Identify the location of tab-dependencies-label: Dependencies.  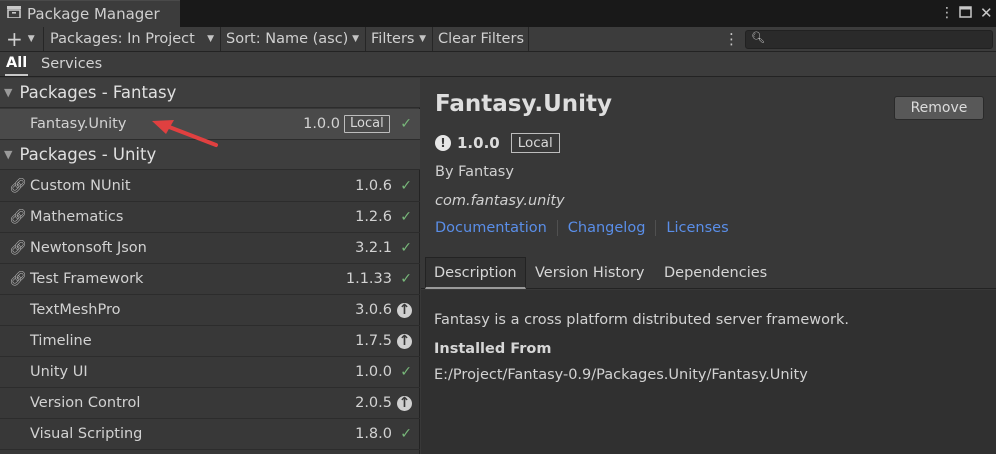
(716, 273).